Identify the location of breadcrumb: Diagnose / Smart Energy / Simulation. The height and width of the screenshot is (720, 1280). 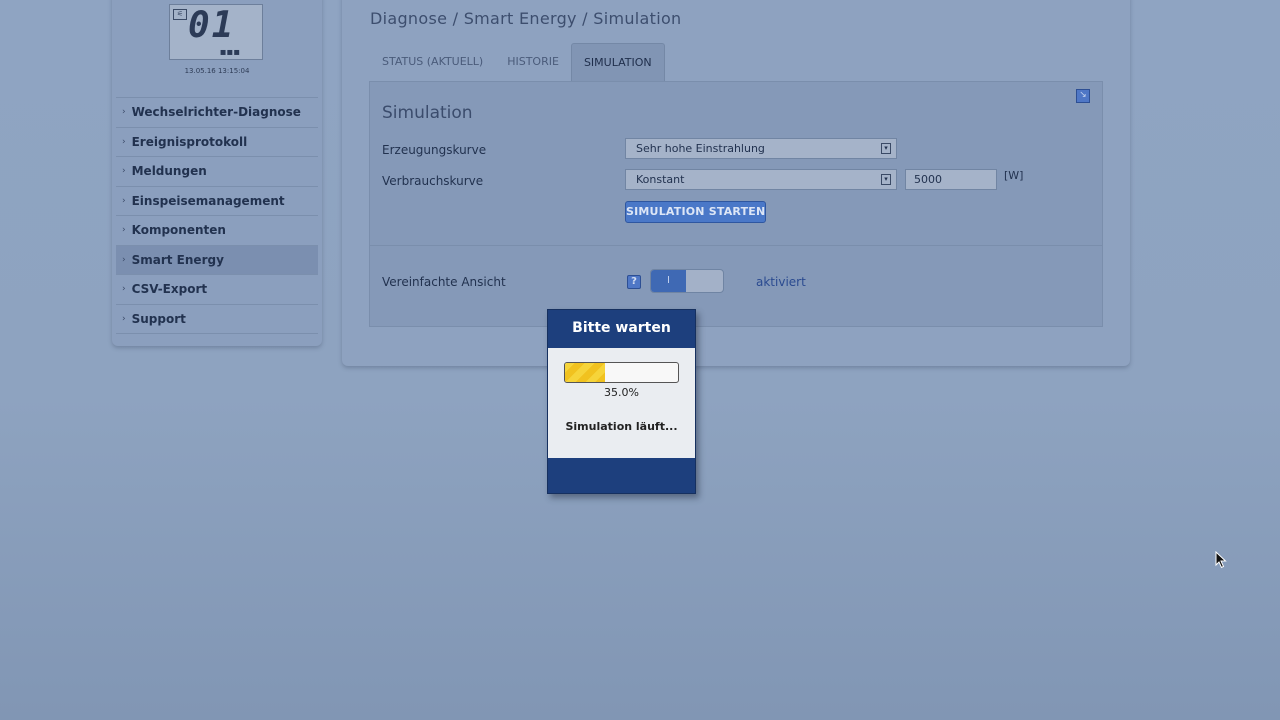
(526, 18).